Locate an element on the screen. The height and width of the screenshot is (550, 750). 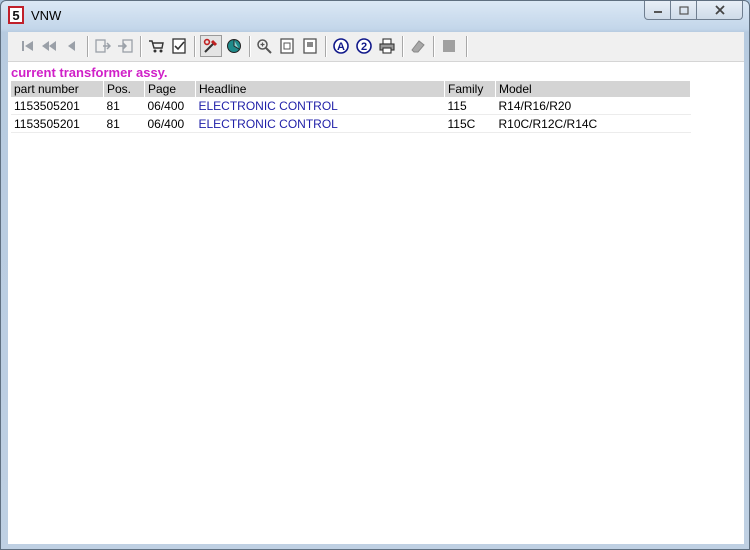
export-button is located at coordinates (103, 46).